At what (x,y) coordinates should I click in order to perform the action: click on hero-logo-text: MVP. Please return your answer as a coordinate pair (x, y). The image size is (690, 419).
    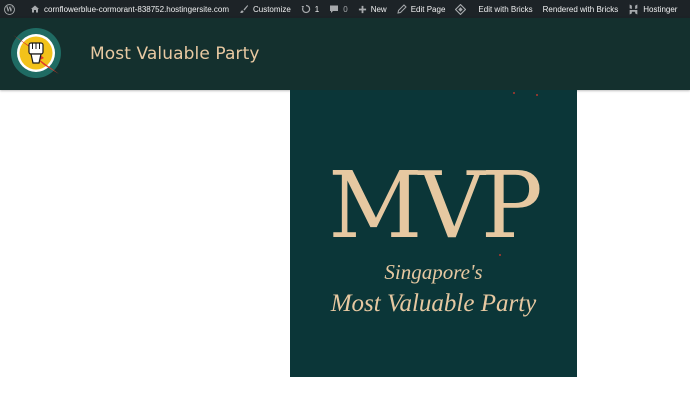
    Looking at the image, I should click on (435, 205).